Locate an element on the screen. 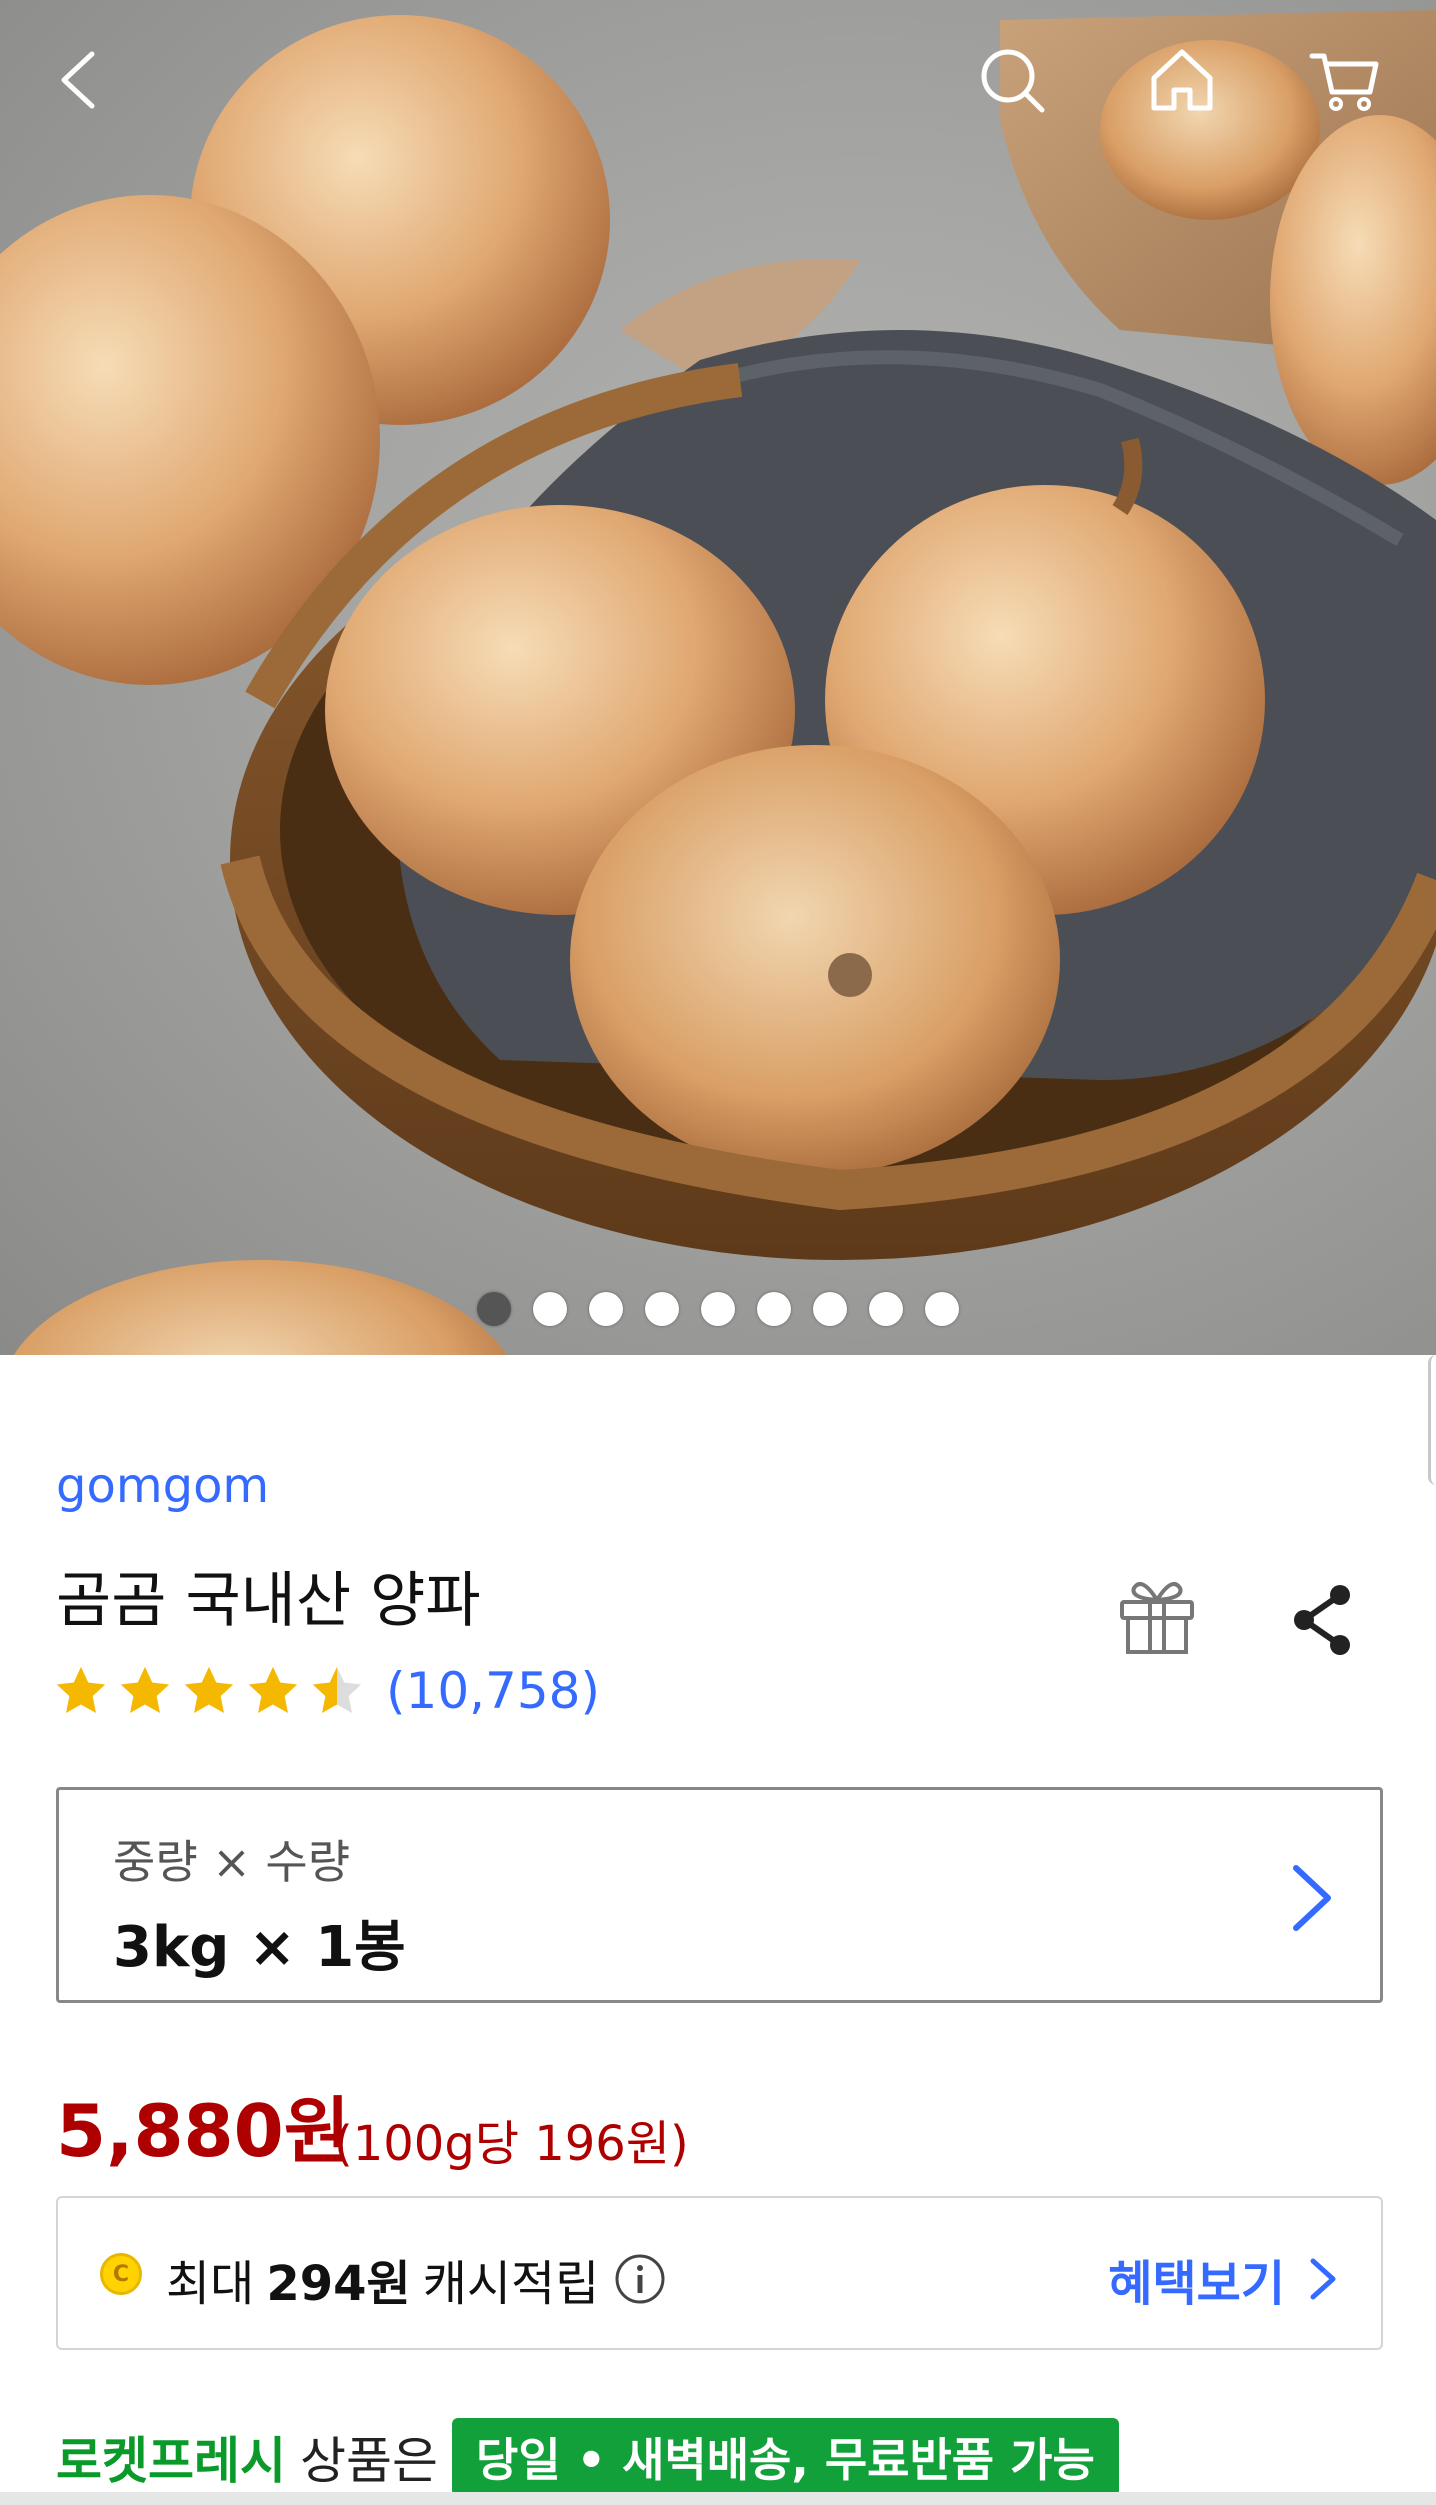  coin-icon: C is located at coordinates (121, 2274).